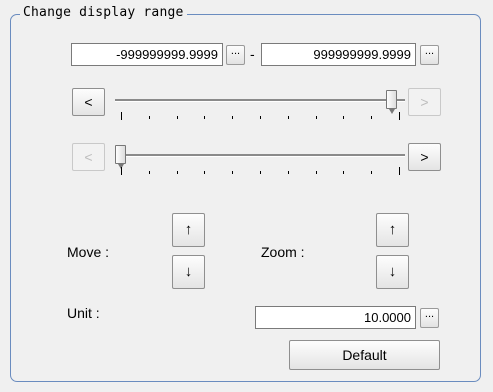 The image size is (493, 392). I want to click on unit-input: 10.0000, so click(335, 317).